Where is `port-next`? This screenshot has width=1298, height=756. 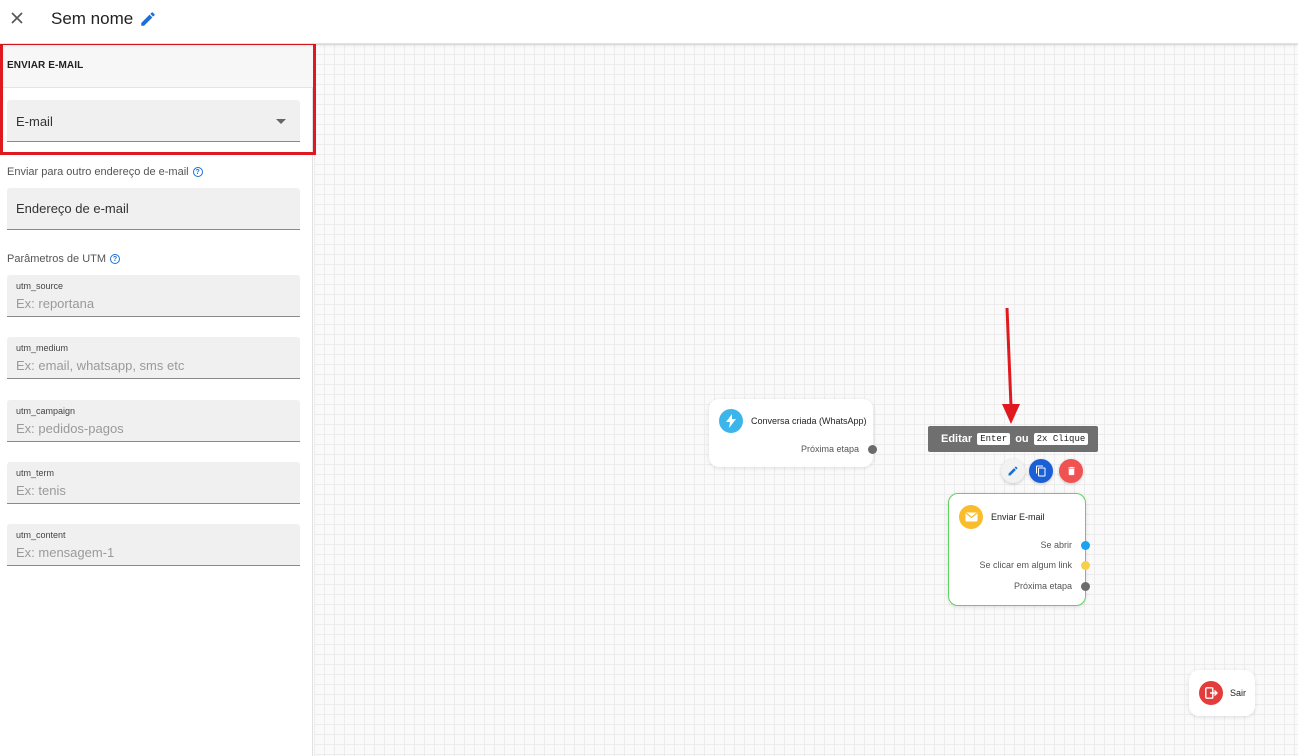
port-next is located at coordinates (1085, 586).